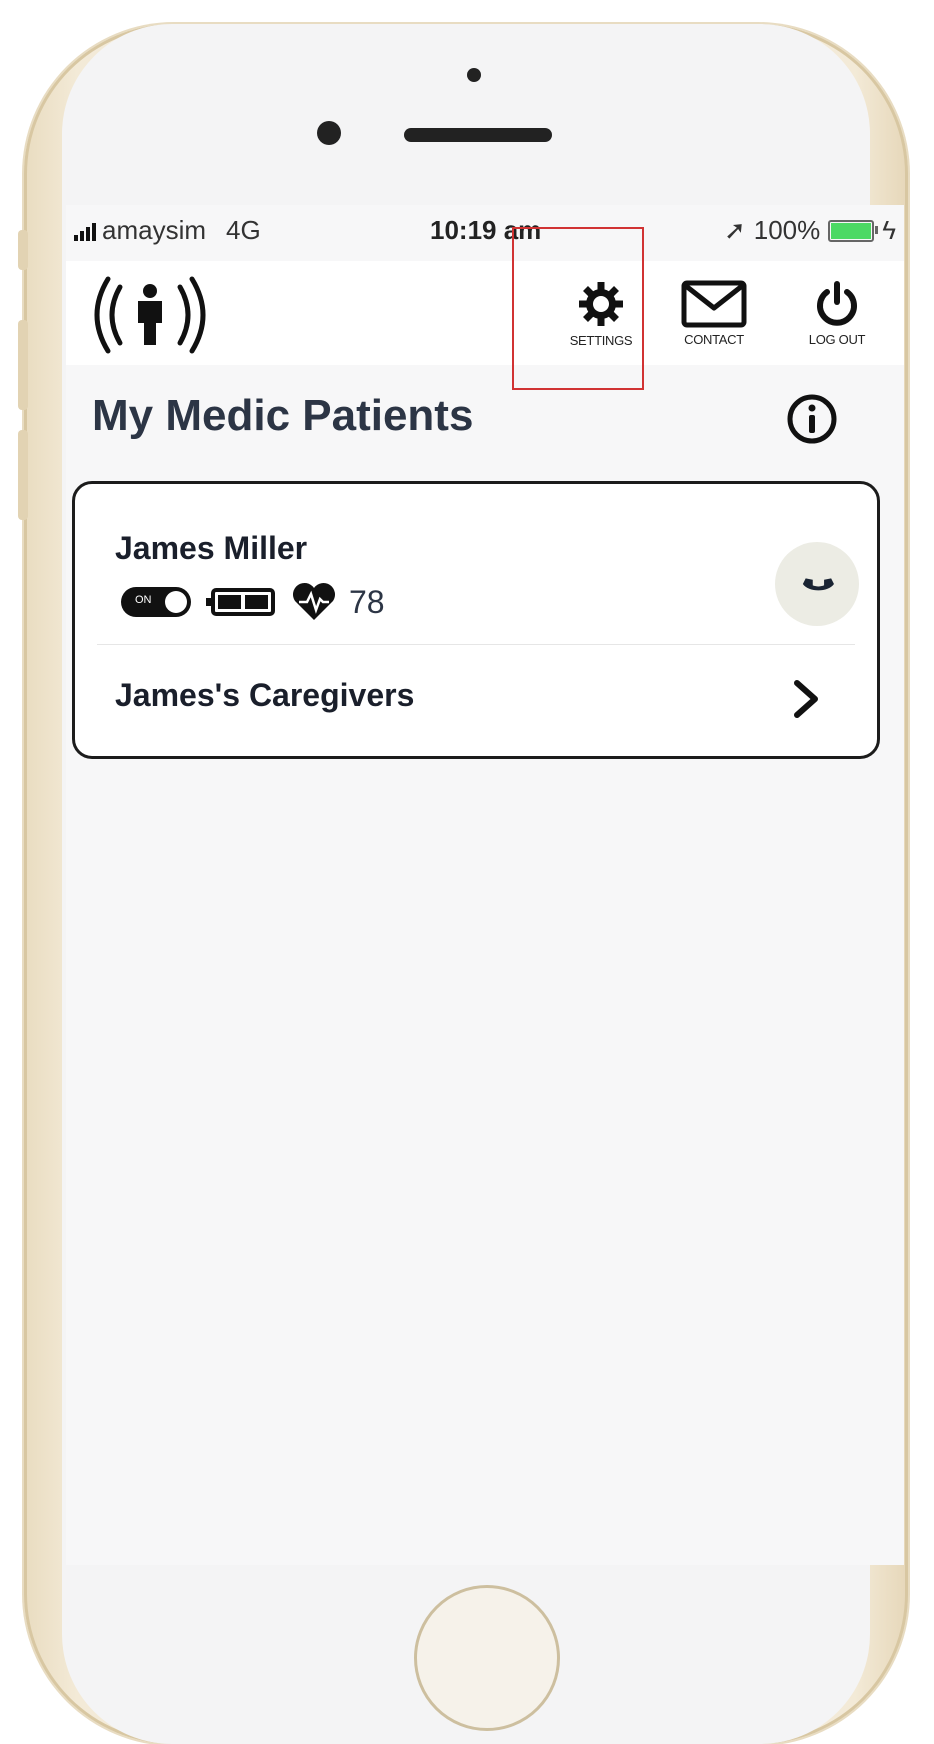 This screenshot has height=1744, width=934. What do you see at coordinates (211, 548) in the screenshot?
I see `patient-name: James Miller` at bounding box center [211, 548].